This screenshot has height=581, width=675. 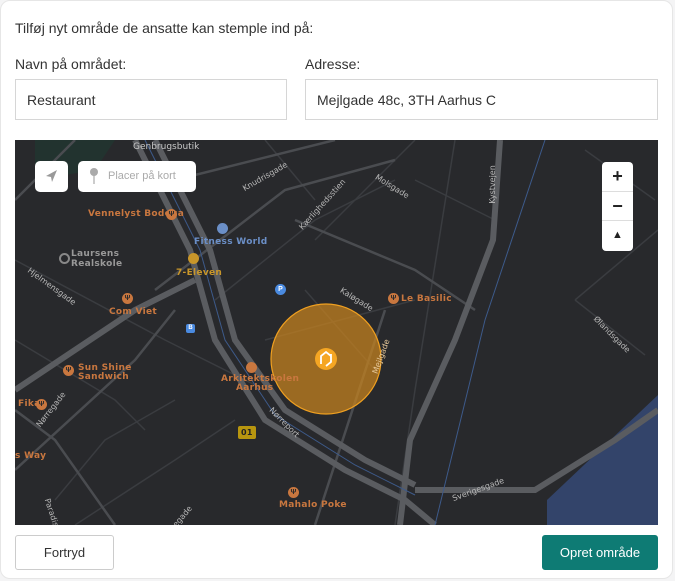 I want to click on university-icon, so click(x=251, y=367).